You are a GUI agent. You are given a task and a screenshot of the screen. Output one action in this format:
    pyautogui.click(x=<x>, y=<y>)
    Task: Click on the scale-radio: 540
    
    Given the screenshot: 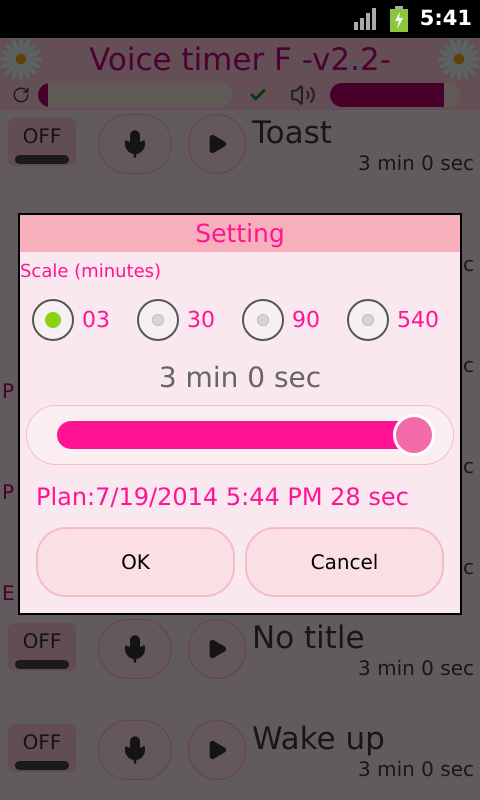 What is the action you would take?
    pyautogui.click(x=399, y=320)
    